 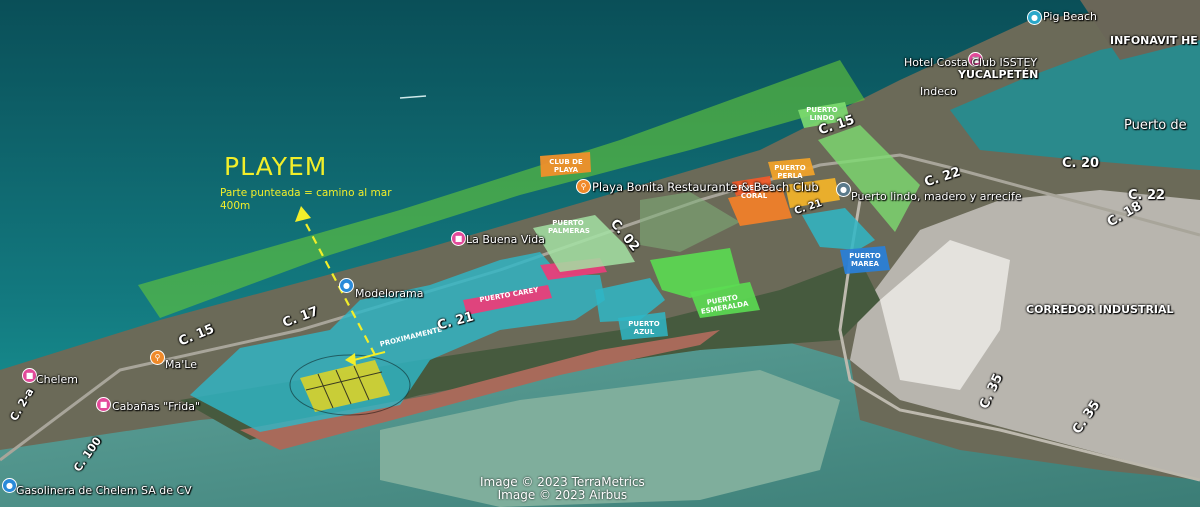 What do you see at coordinates (306, 200) in the screenshot?
I see `path-note: Parte punteada = camino al mar 400m` at bounding box center [306, 200].